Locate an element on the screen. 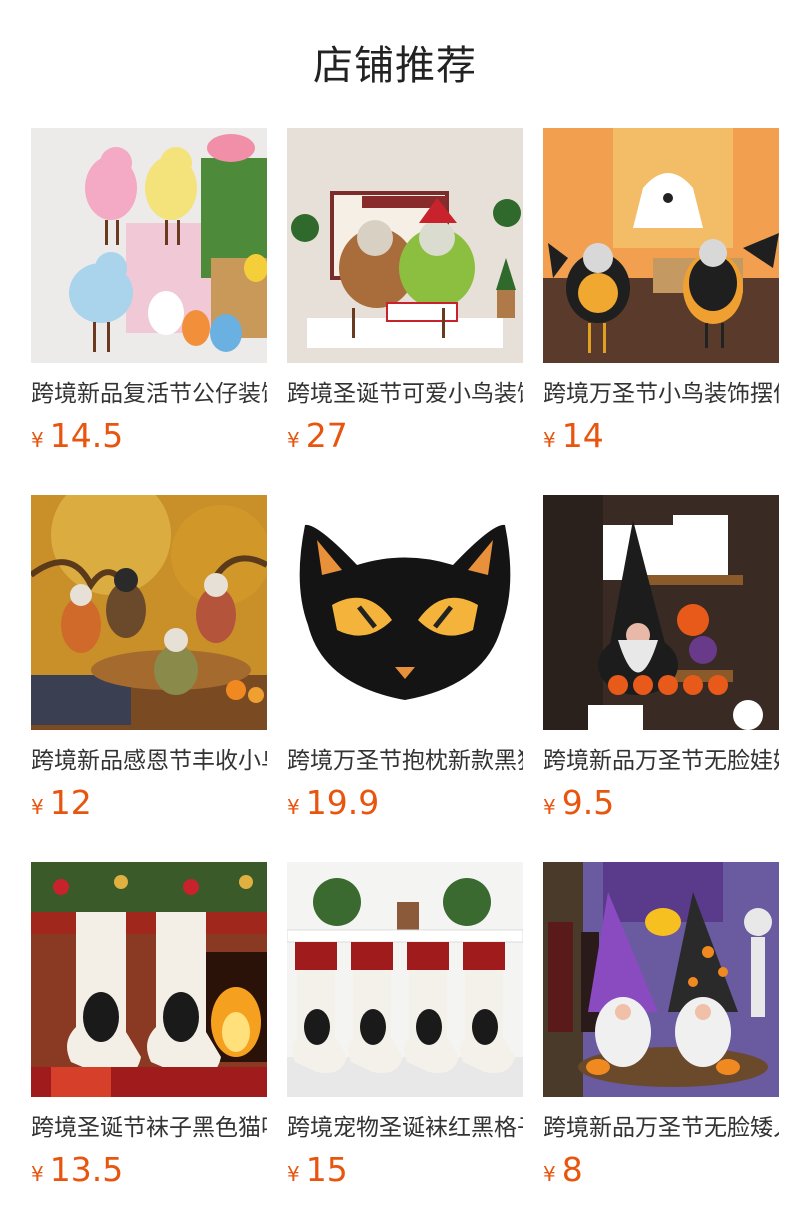 The width and height of the screenshot is (790, 1230). product-card: 跨境新品感恩节丰收小鸟 ¥12 is located at coordinates (149, 665).